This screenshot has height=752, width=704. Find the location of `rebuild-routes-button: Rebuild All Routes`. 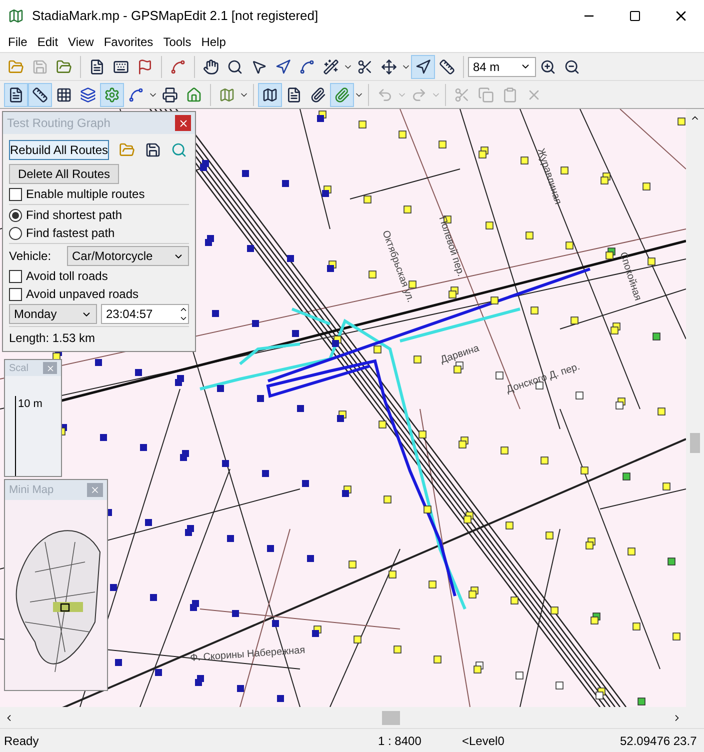

rebuild-routes-button: Rebuild All Routes is located at coordinates (59, 150).